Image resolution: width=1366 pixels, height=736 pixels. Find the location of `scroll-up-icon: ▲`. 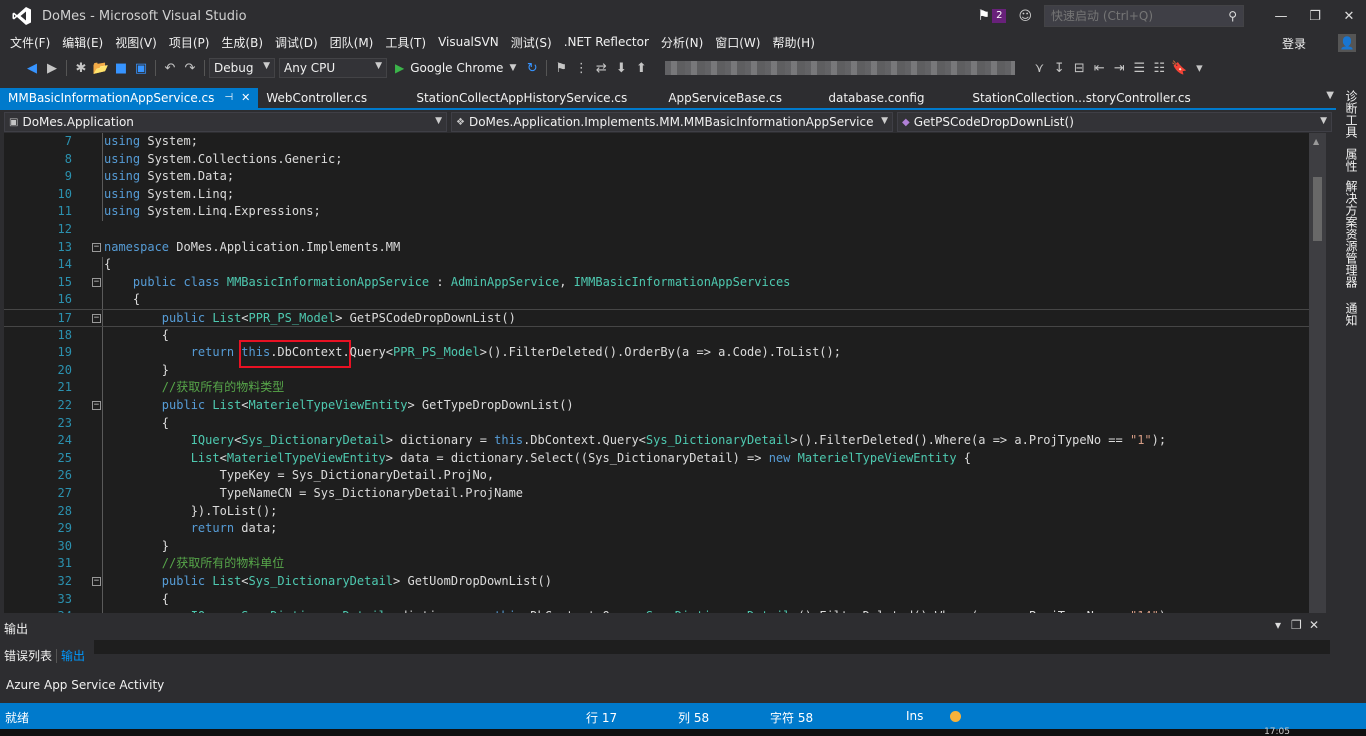

scroll-up-icon: ▲ is located at coordinates (1316, 141).